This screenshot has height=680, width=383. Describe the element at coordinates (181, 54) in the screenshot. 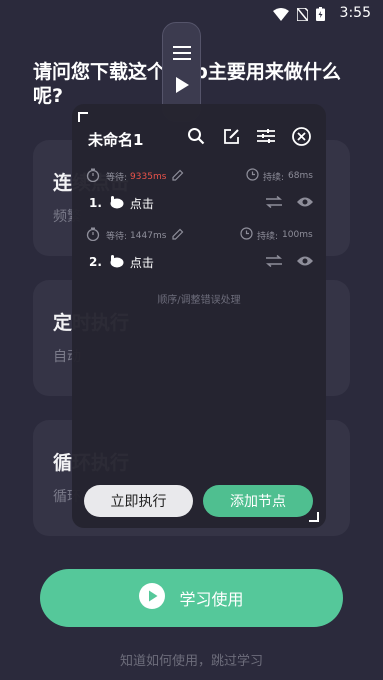

I see `menu-icon` at that location.